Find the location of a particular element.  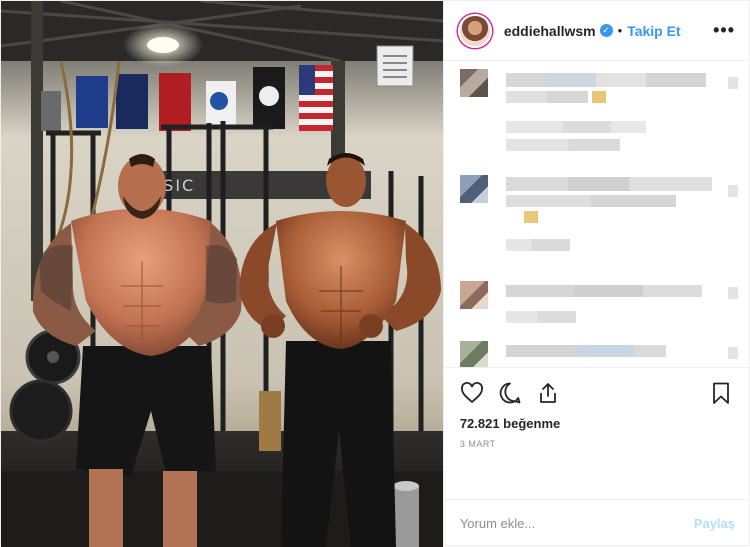

bookmark-icon is located at coordinates (721, 393).